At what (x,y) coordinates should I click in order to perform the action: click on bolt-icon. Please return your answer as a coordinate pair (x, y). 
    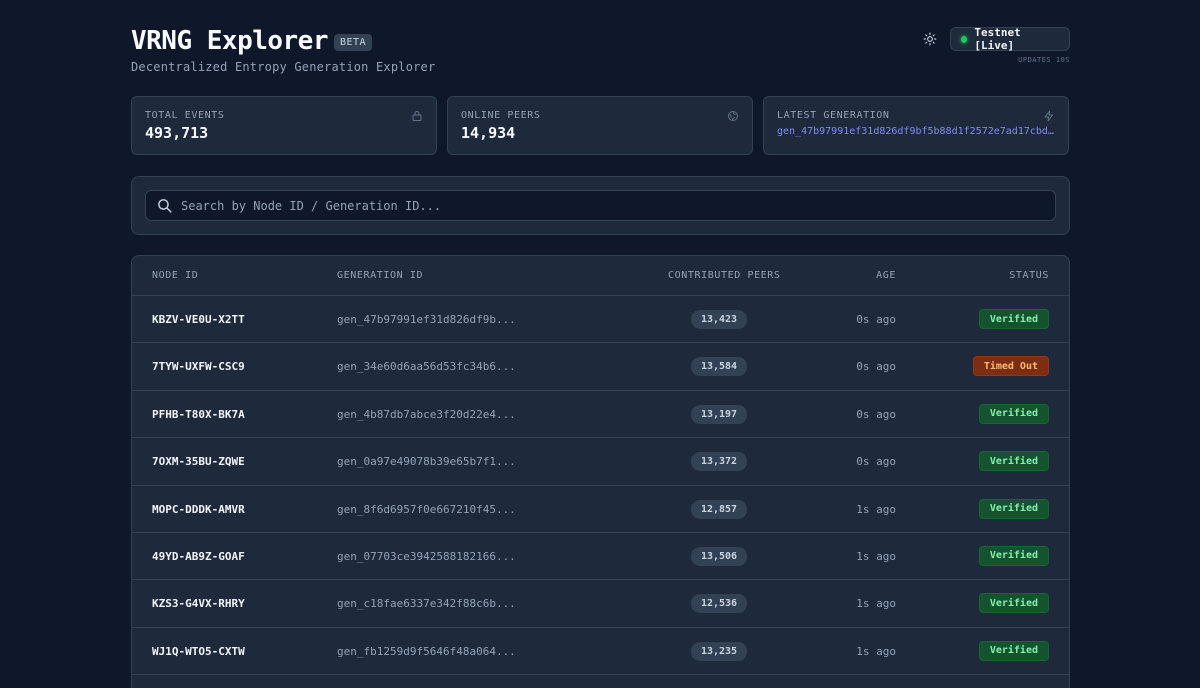
    Looking at the image, I should click on (1048, 116).